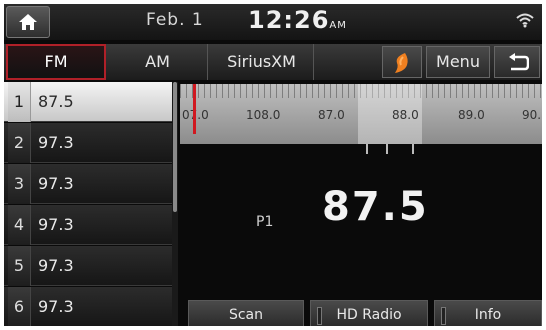 The height and width of the screenshot is (330, 546). What do you see at coordinates (471, 115) in the screenshot?
I see `dial-label: 89.0` at bounding box center [471, 115].